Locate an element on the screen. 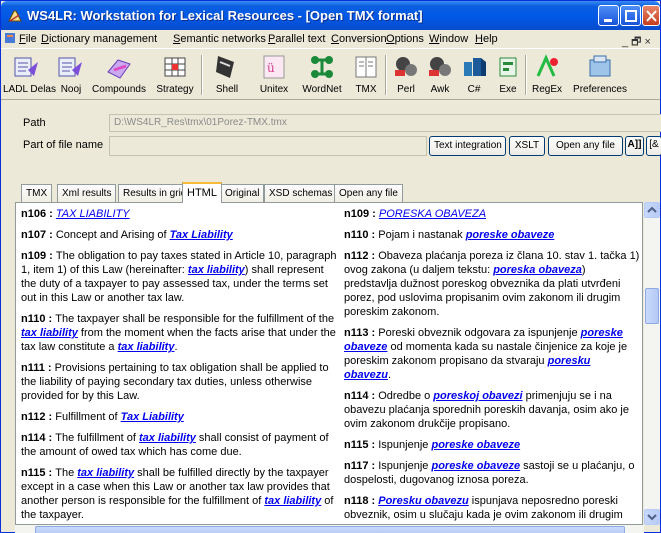 The width and height of the screenshot is (661, 533). menu-parallel-text: Parallel text is located at coordinates (296, 39).